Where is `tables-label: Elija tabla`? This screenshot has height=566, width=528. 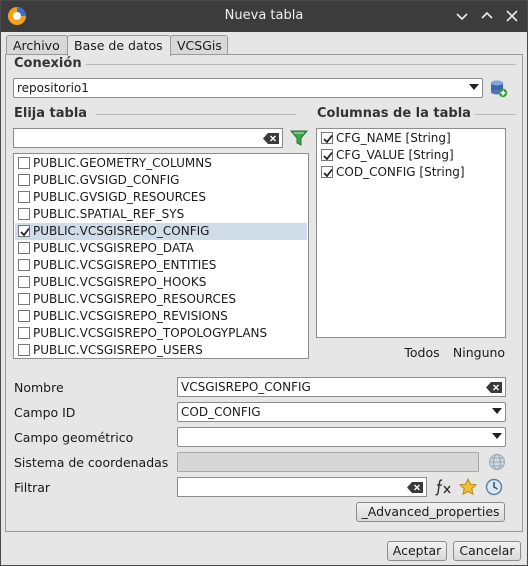 tables-label: Elija tabla is located at coordinates (53, 113).